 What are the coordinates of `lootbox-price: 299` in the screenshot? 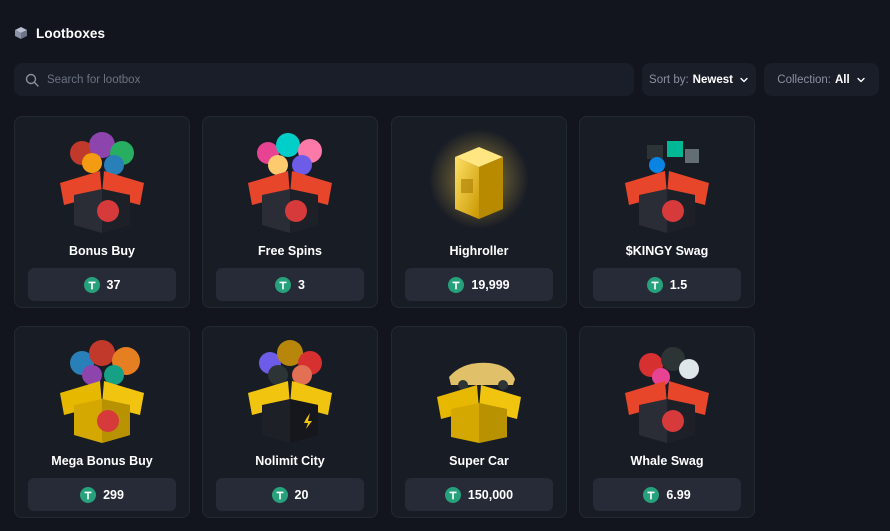 It's located at (113, 494).